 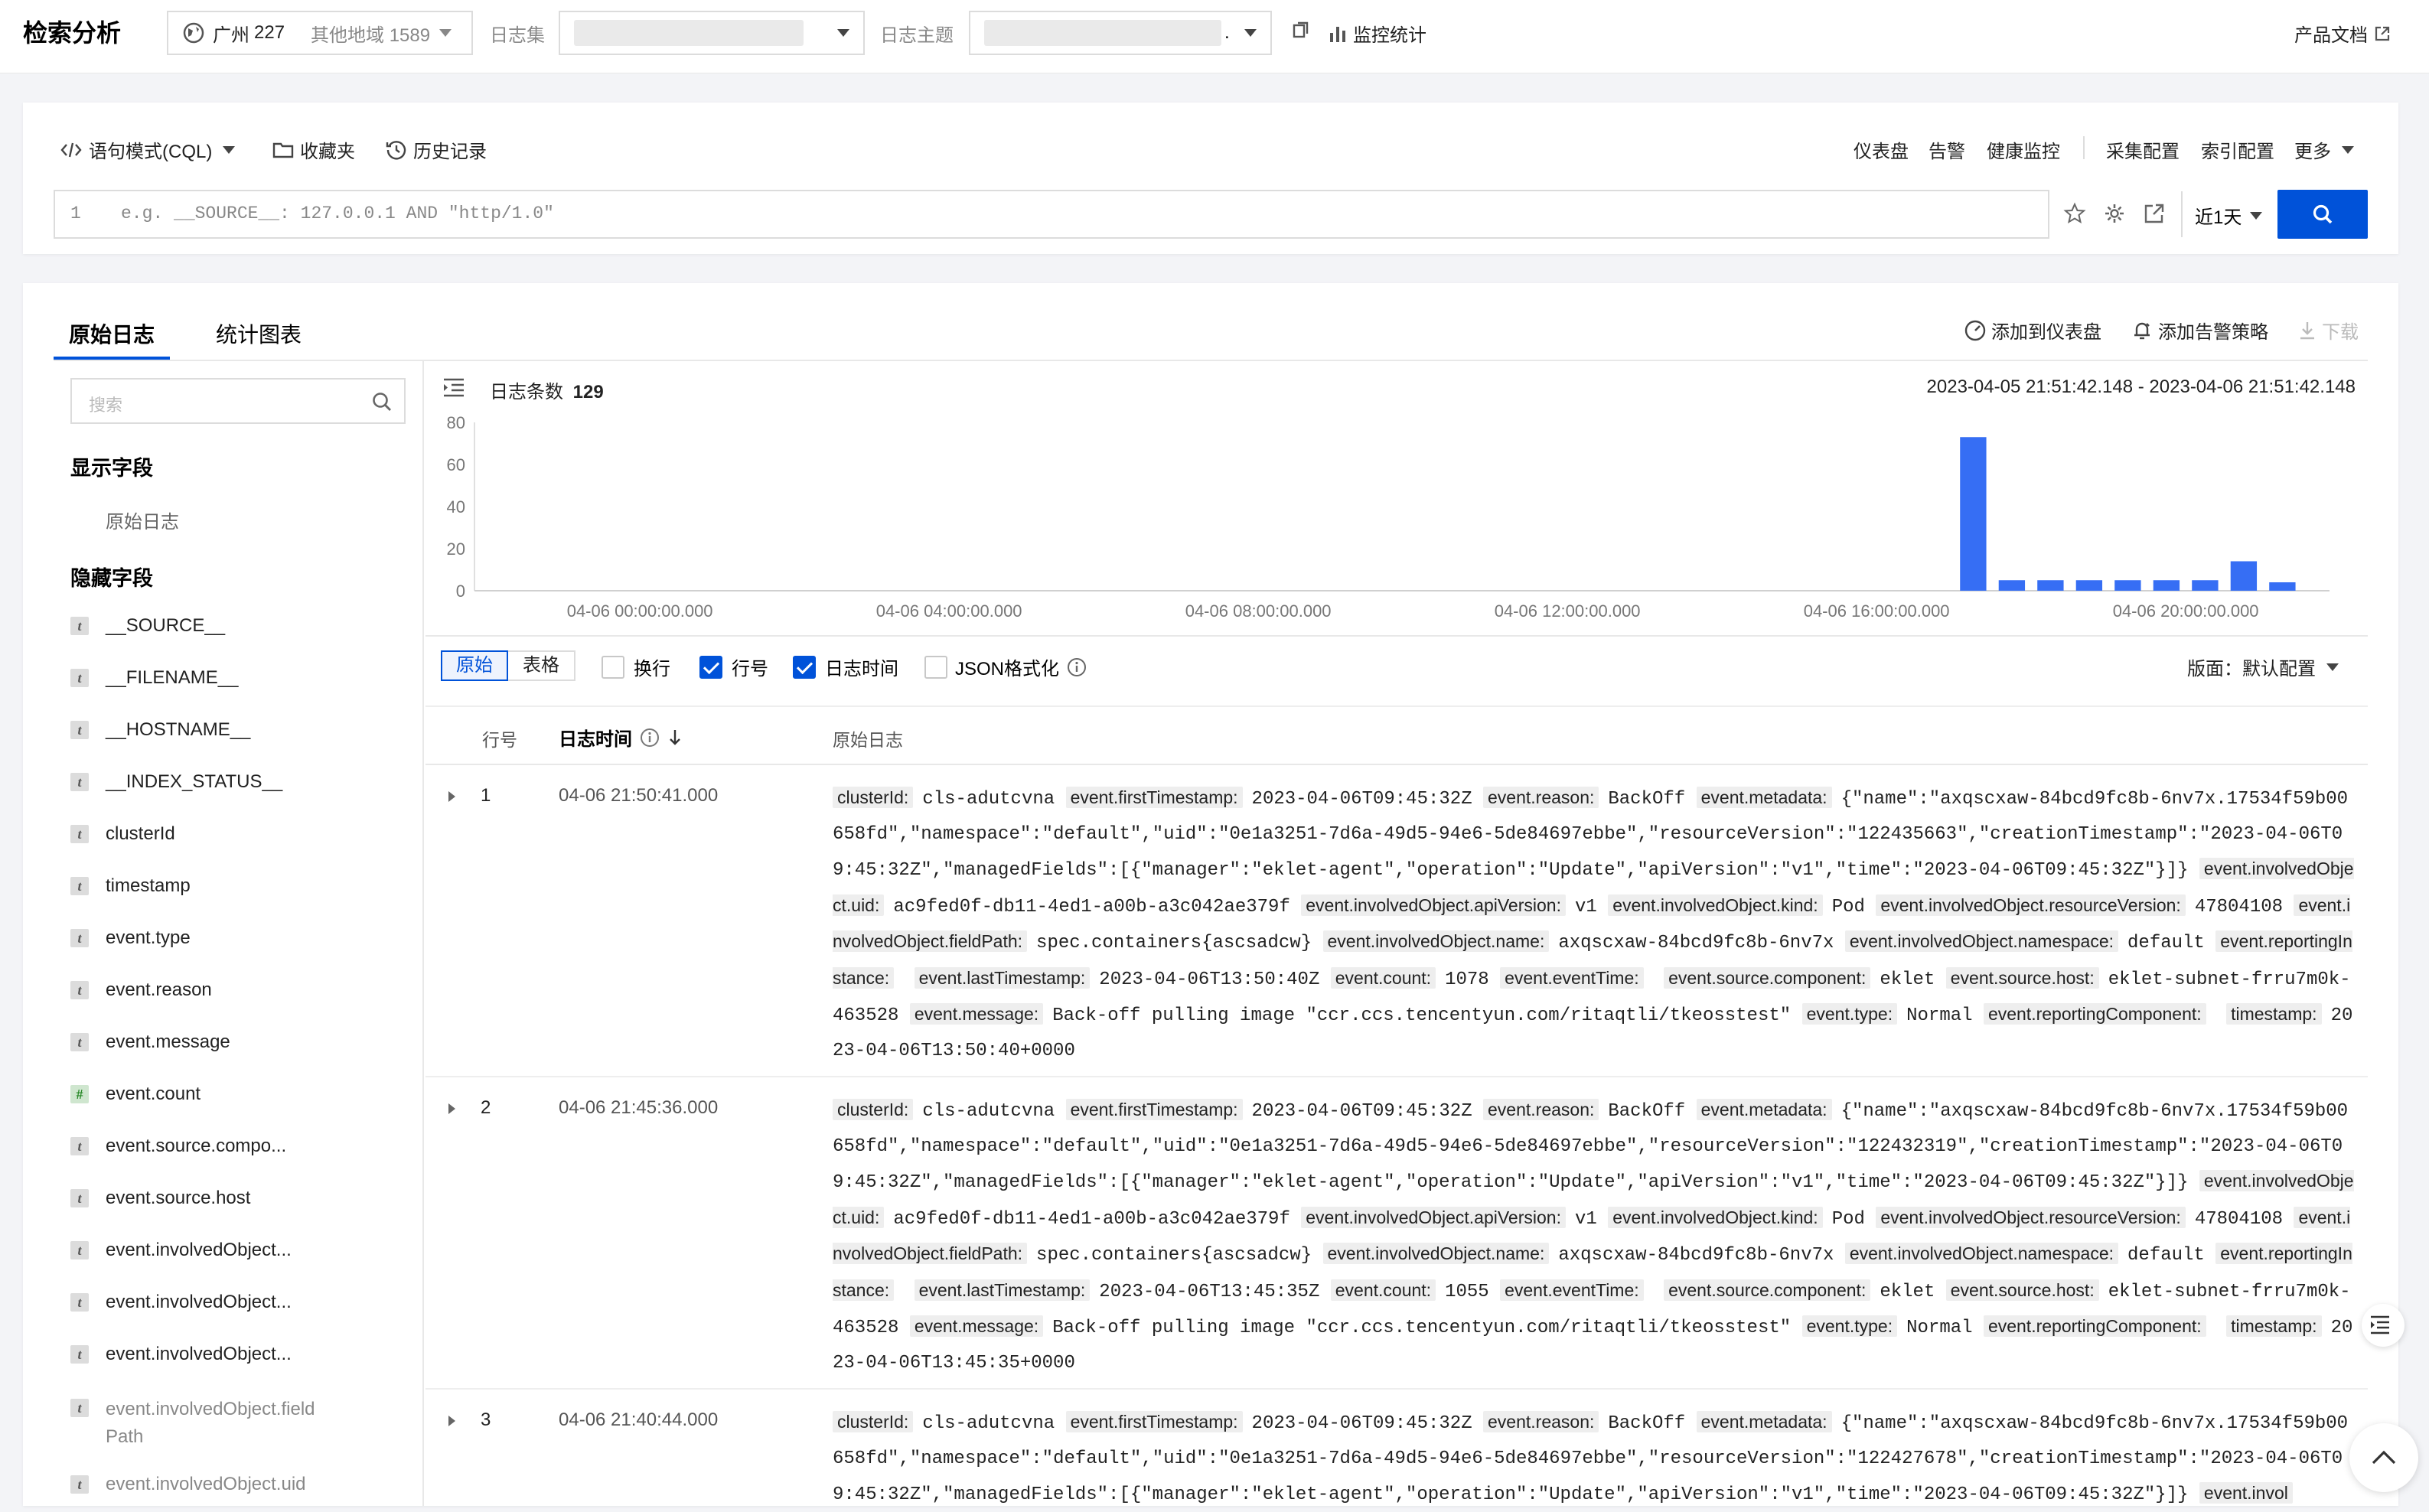 I want to click on sort-down-icon, so click(x=675, y=738).